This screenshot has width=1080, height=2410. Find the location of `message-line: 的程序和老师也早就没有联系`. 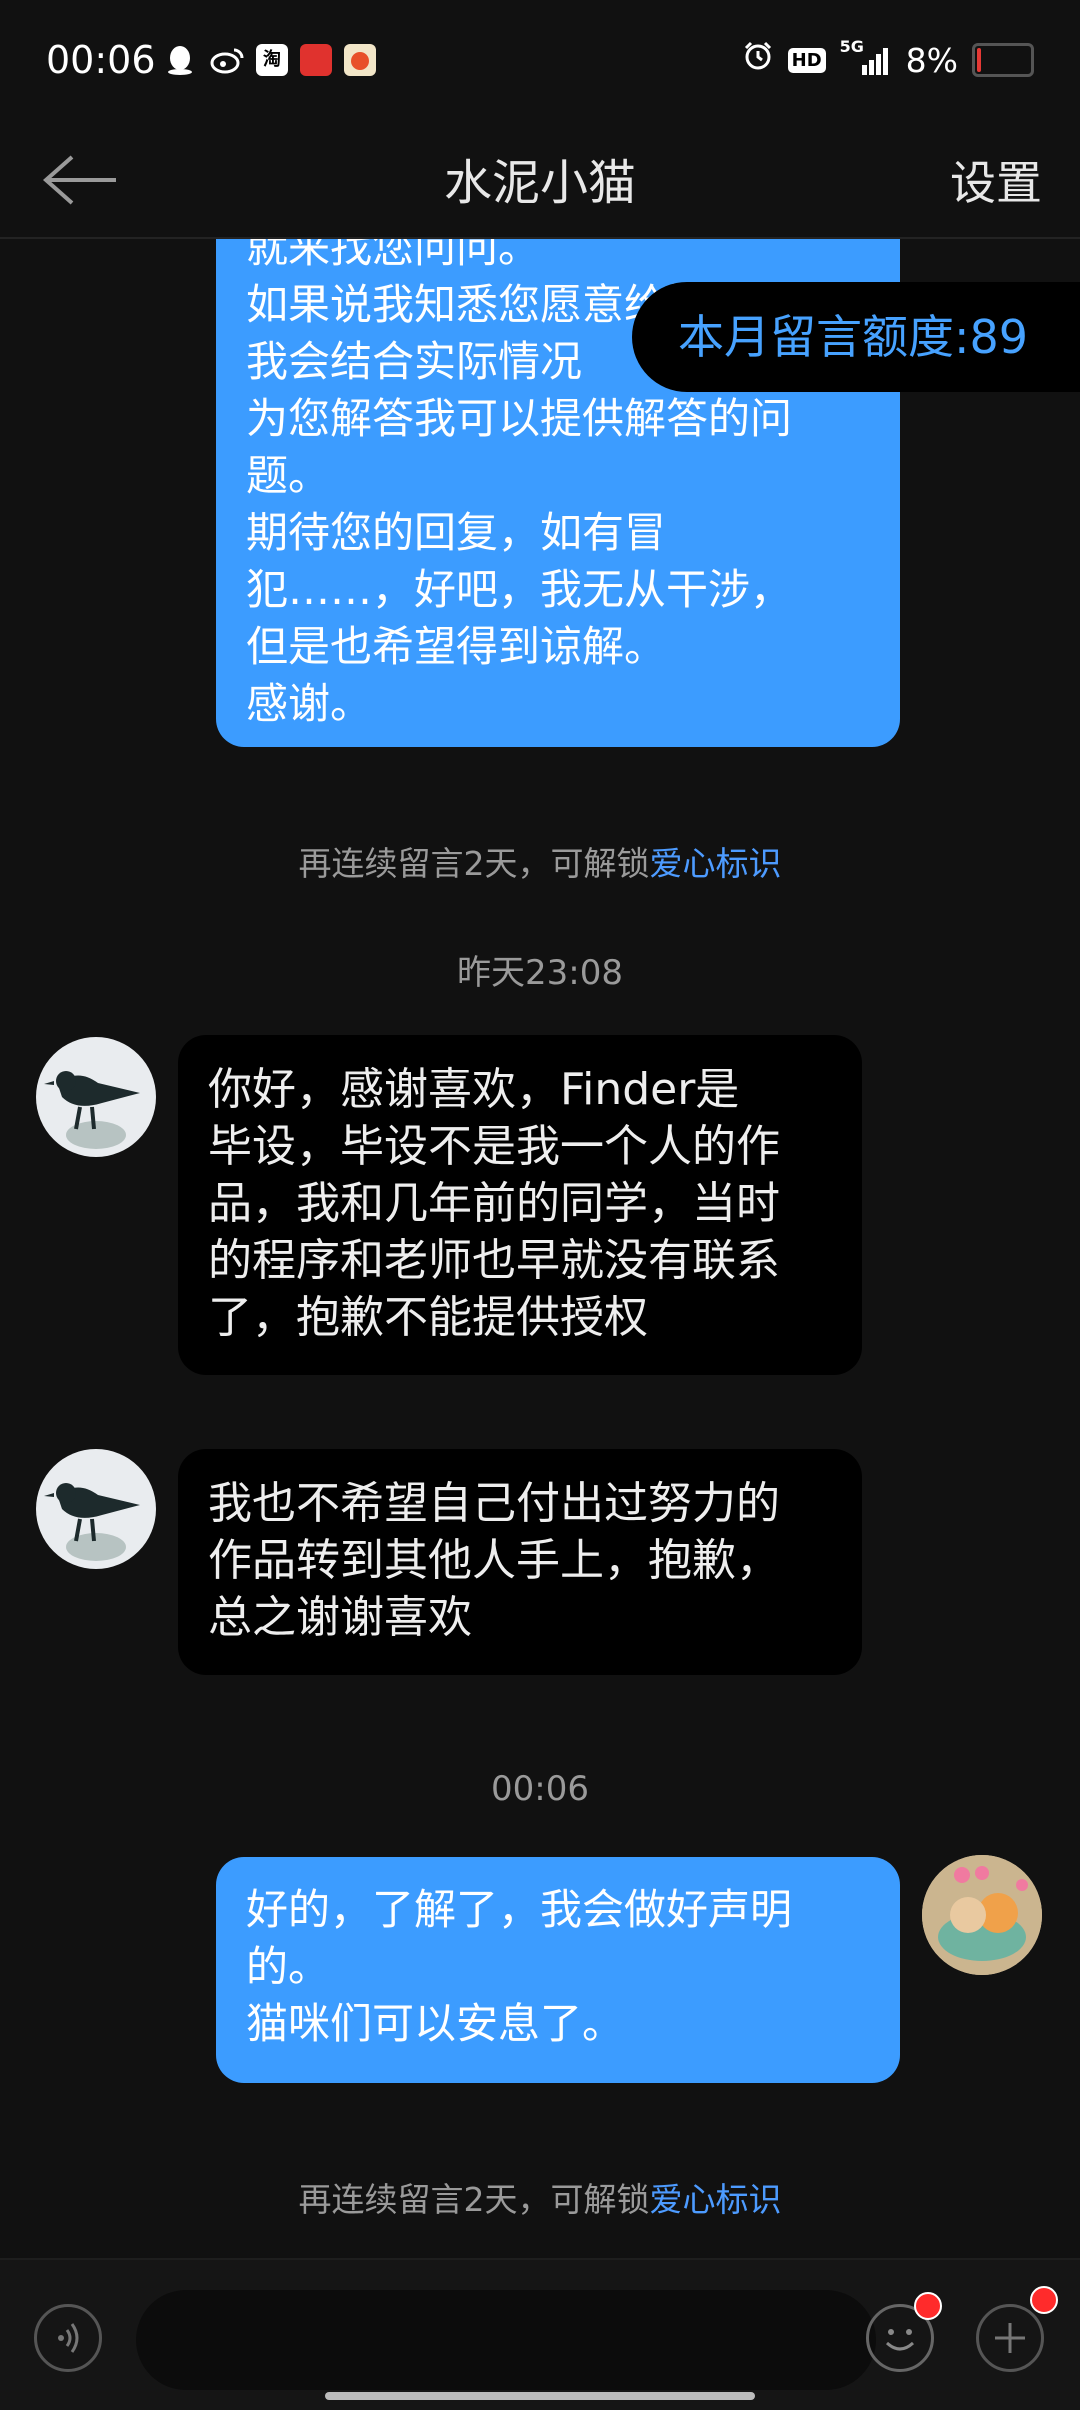

message-line: 的程序和老师也早就没有联系 is located at coordinates (494, 1260).